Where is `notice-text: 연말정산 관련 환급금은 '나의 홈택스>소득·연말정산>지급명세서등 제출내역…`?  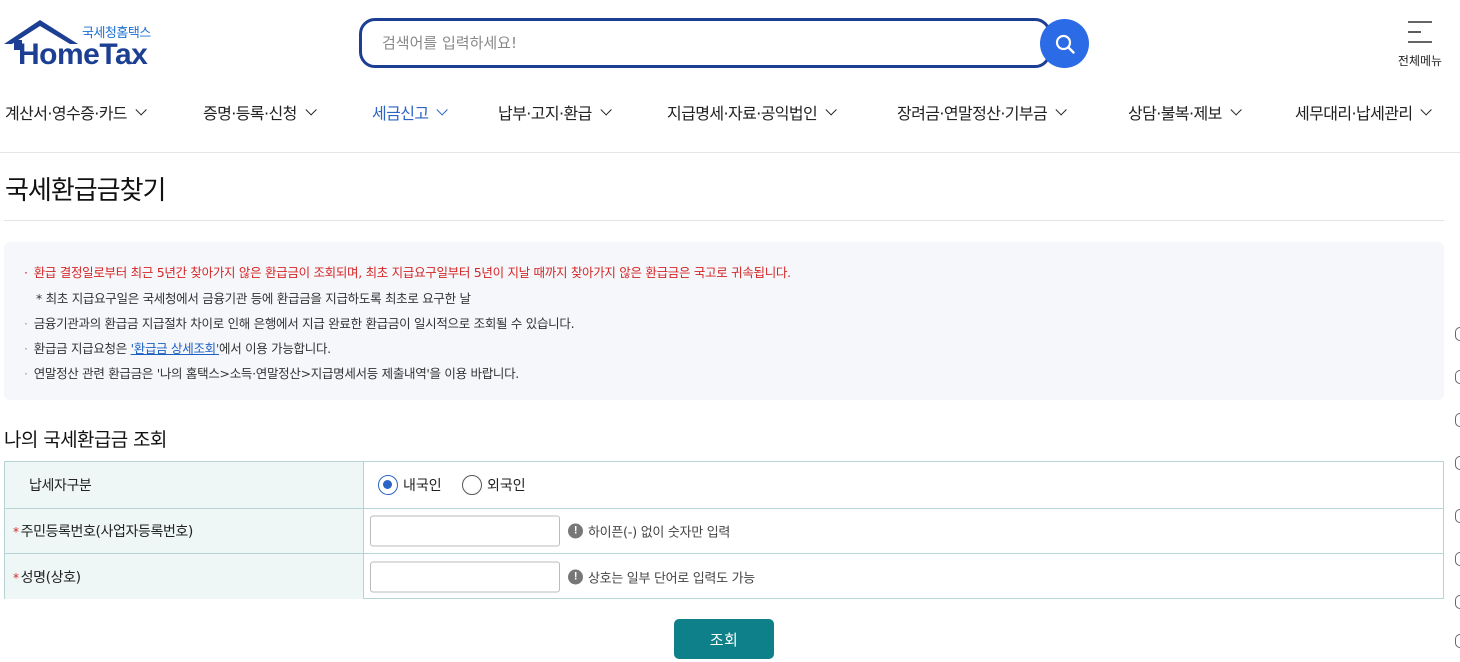
notice-text: 연말정산 관련 환급금은 '나의 홈택스>소득·연말정산>지급명세서등 제출내역… is located at coordinates (276, 373).